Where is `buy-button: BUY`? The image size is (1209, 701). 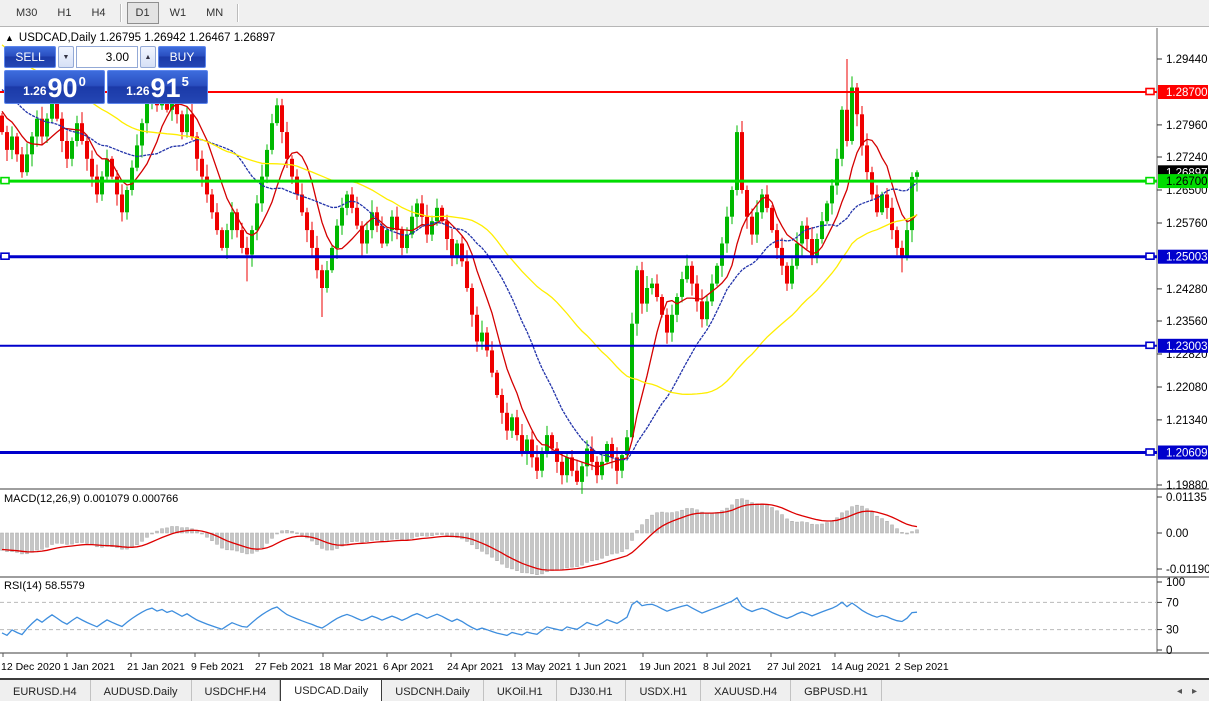 buy-button: BUY is located at coordinates (182, 57).